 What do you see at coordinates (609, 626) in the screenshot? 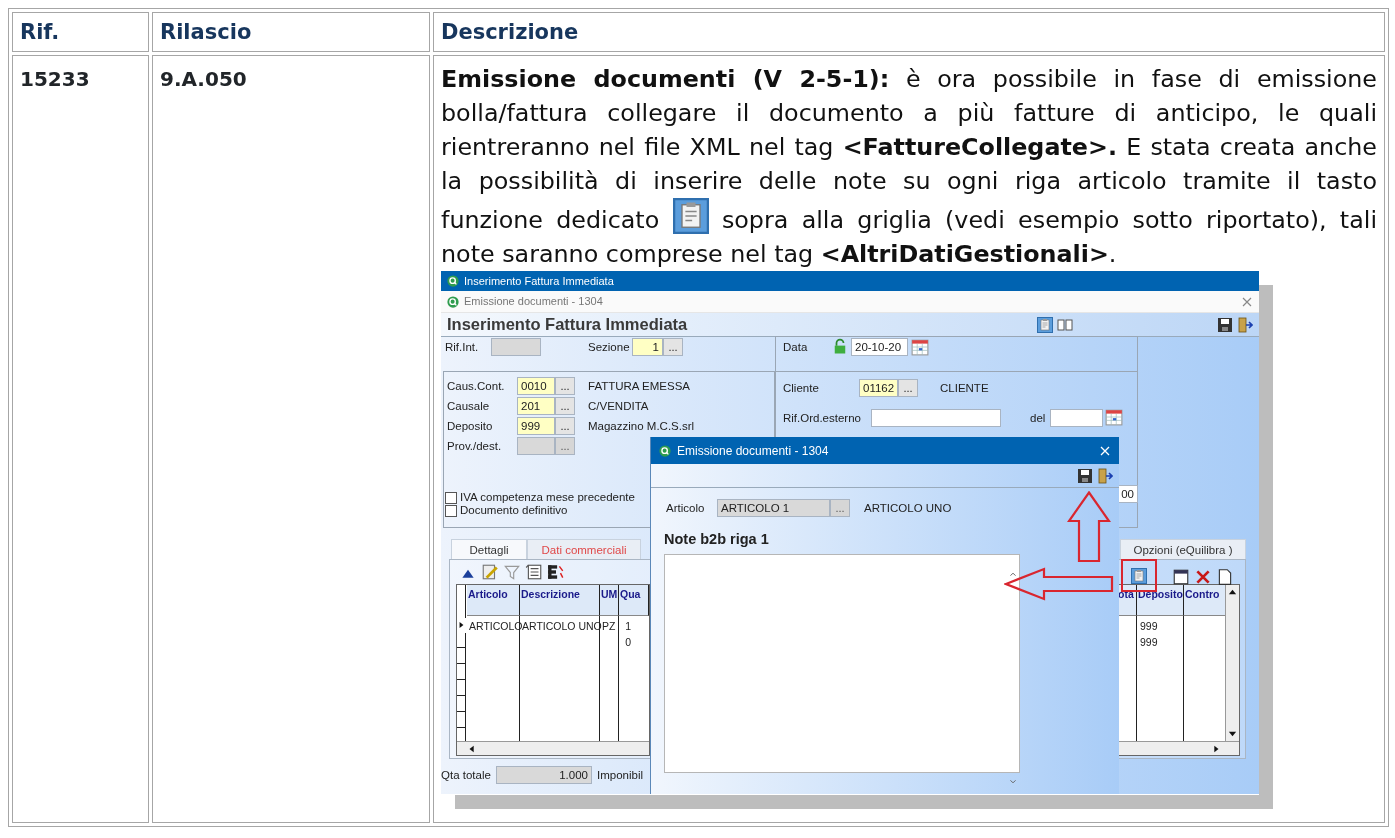
I see `table-cell-text: PZ` at bounding box center [609, 626].